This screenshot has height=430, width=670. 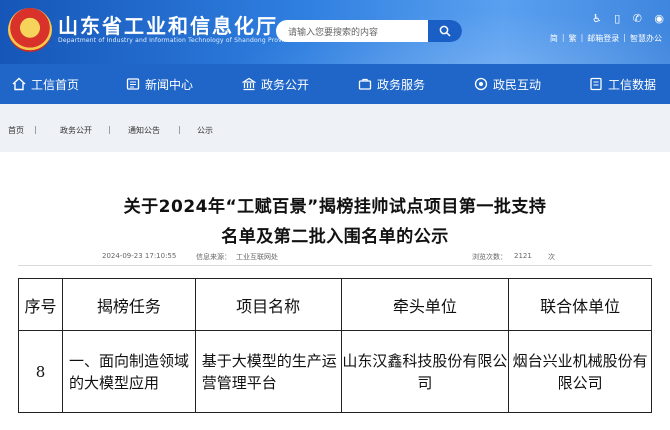 I want to click on accessibility-icon: ♿, so click(x=597, y=19).